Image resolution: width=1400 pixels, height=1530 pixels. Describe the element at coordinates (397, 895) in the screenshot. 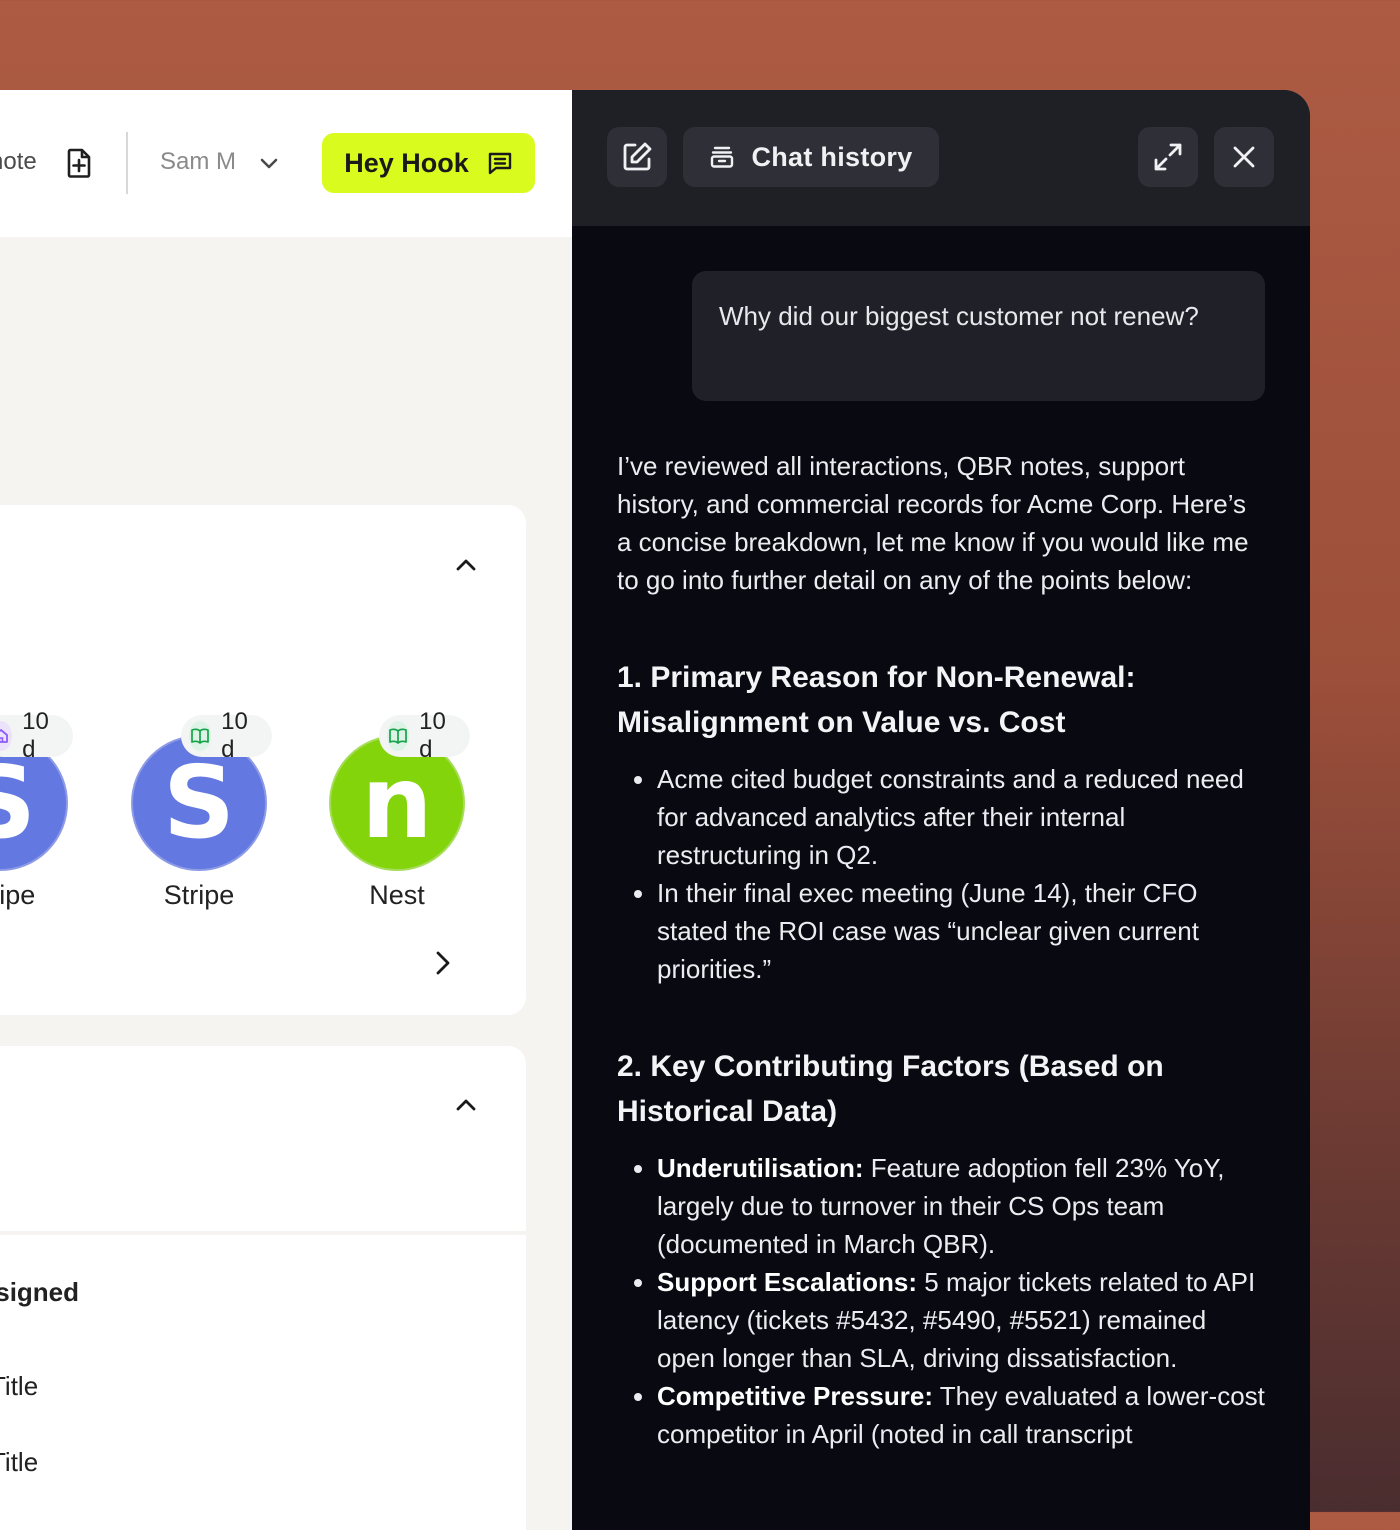

I see `company-name: Nest` at that location.